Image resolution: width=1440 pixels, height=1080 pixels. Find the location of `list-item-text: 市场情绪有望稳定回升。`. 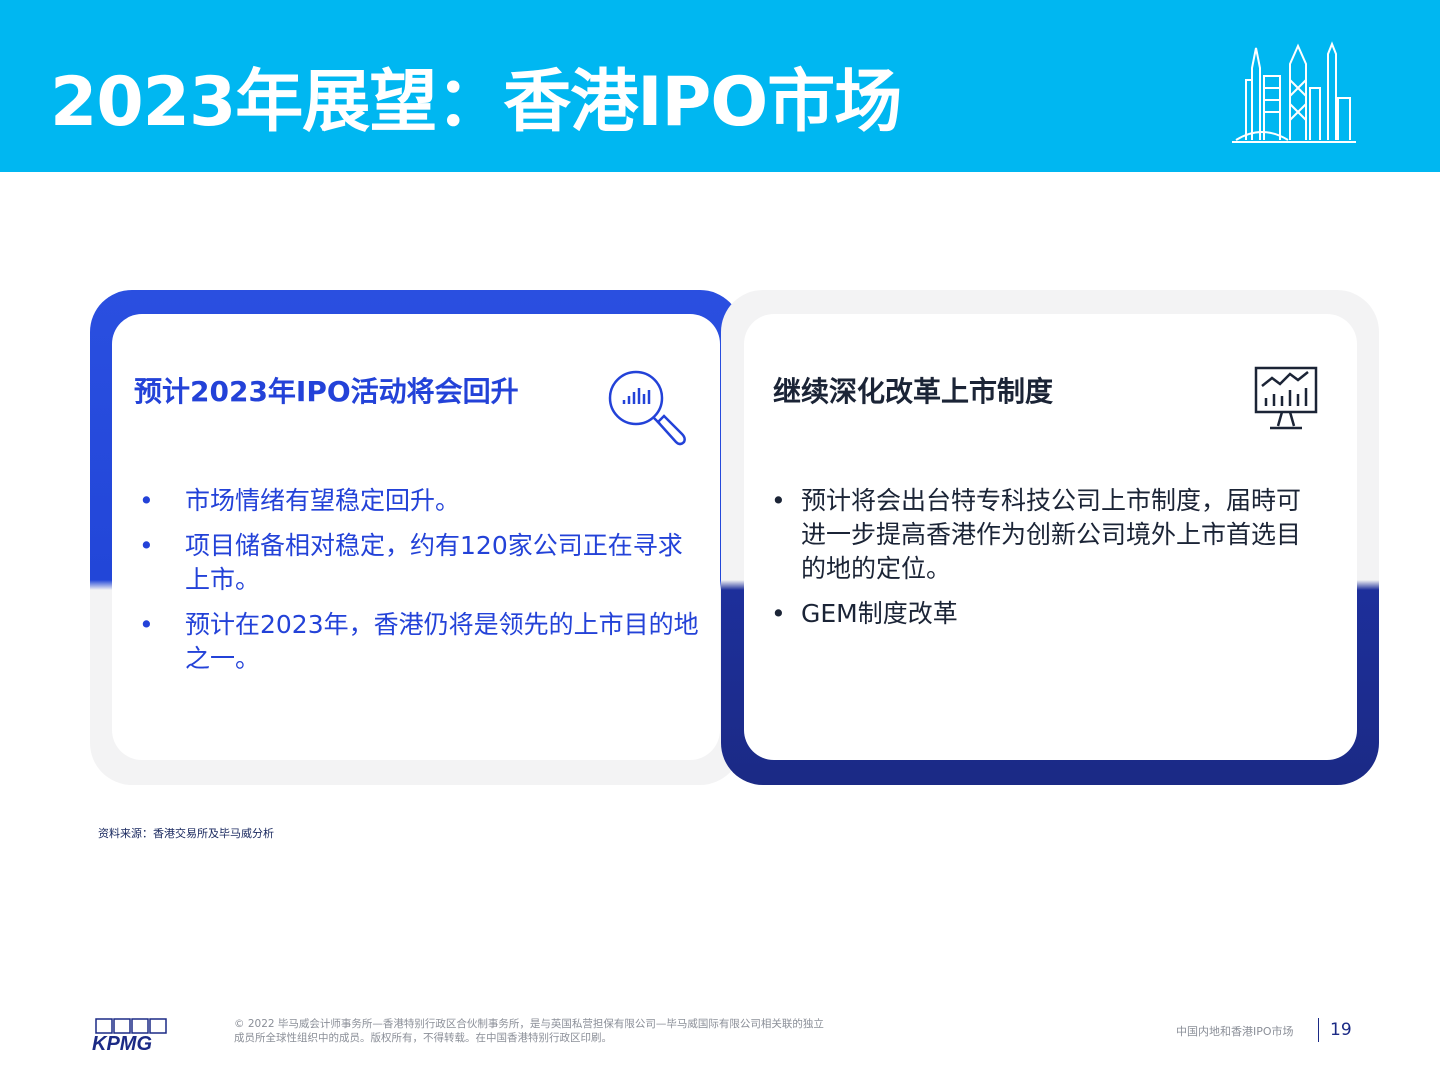

list-item-text: 市场情绪有望稳定回升。 is located at coordinates (323, 500).